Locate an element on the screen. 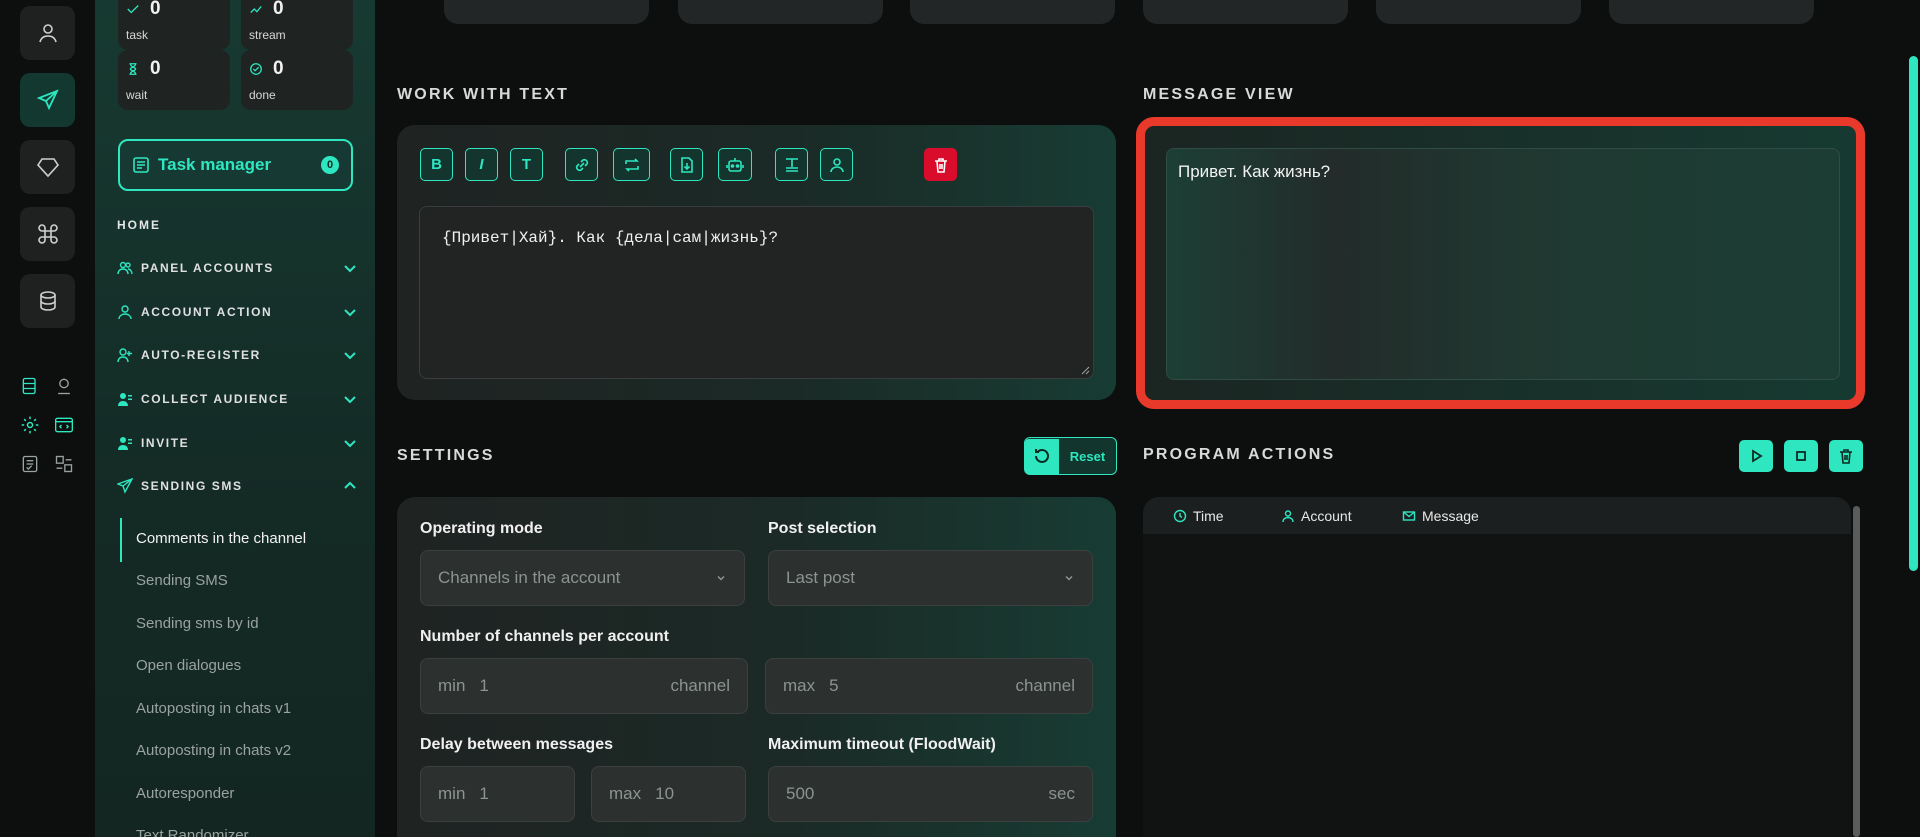 The height and width of the screenshot is (837, 1920). database-icon is located at coordinates (47, 301).